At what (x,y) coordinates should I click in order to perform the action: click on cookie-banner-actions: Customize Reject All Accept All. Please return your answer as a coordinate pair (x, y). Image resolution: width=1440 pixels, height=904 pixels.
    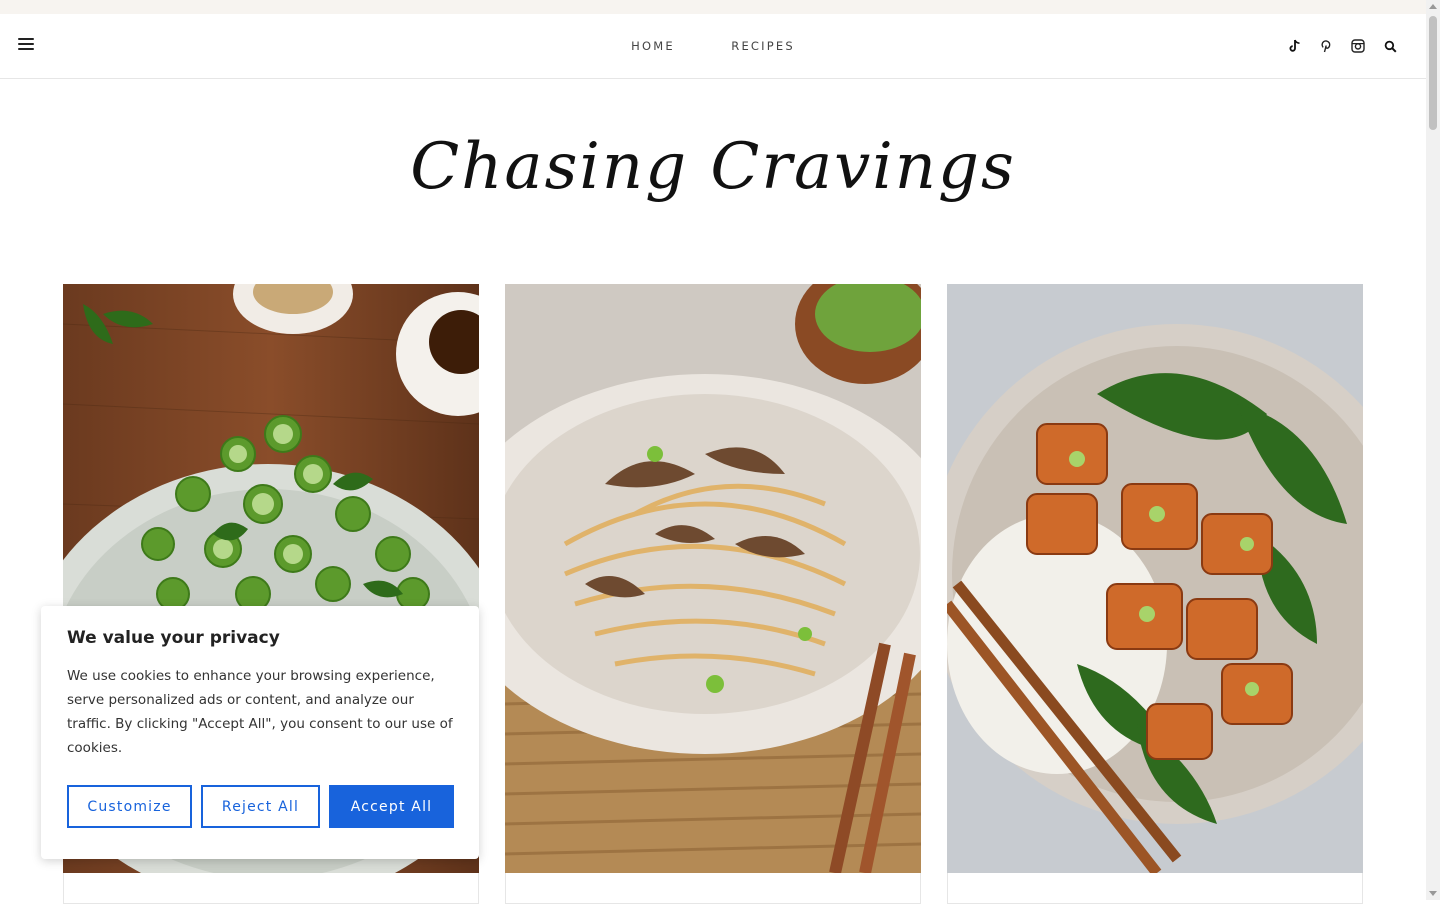
    Looking at the image, I should click on (260, 806).